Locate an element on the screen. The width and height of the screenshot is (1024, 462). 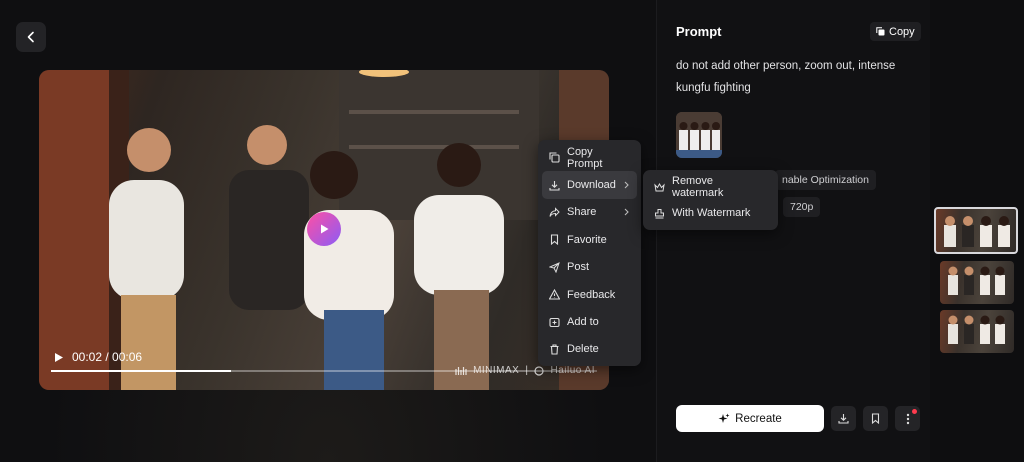
recreate-label: Recreate is located at coordinates (758, 418).